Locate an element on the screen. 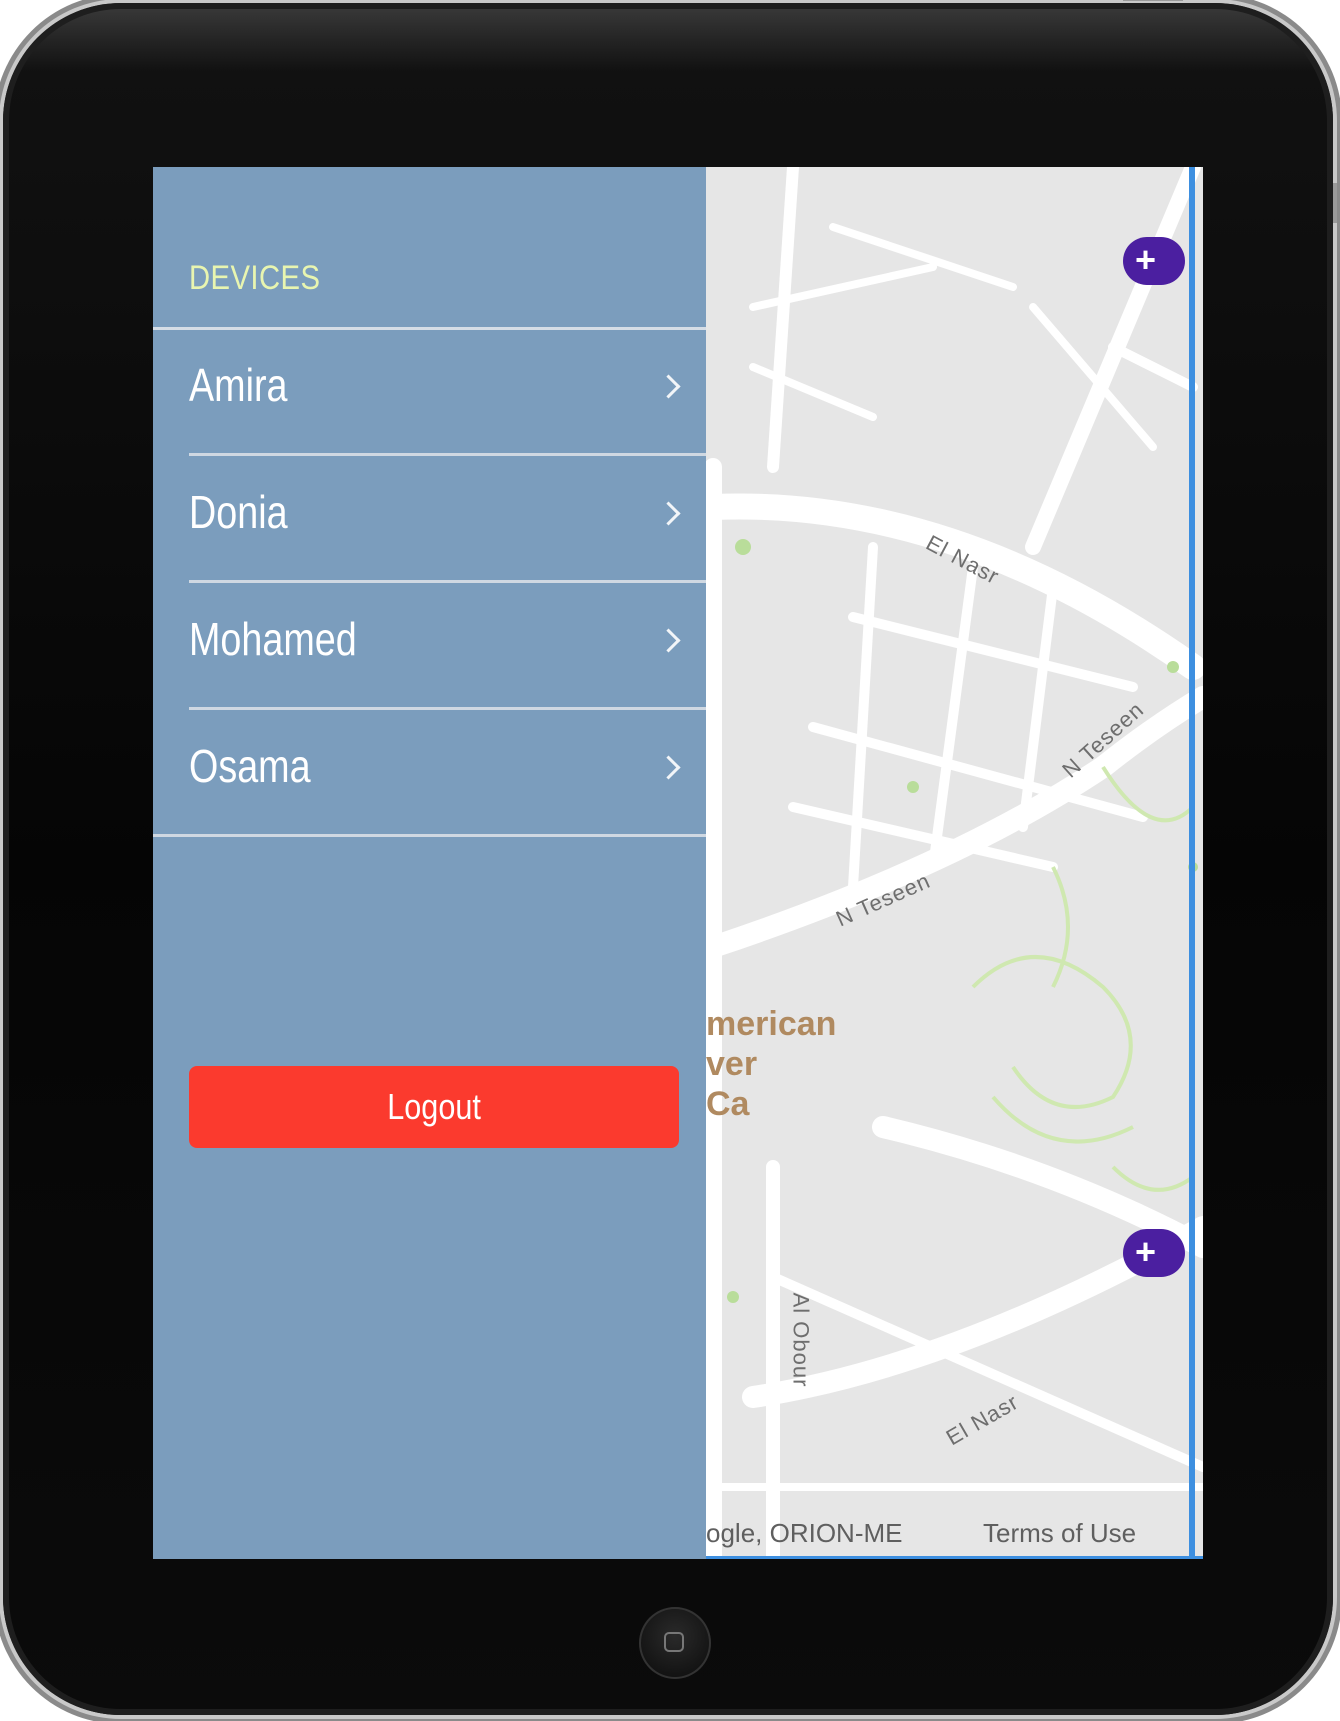 The height and width of the screenshot is (1721, 1340). home-square-icon is located at coordinates (674, 1642).